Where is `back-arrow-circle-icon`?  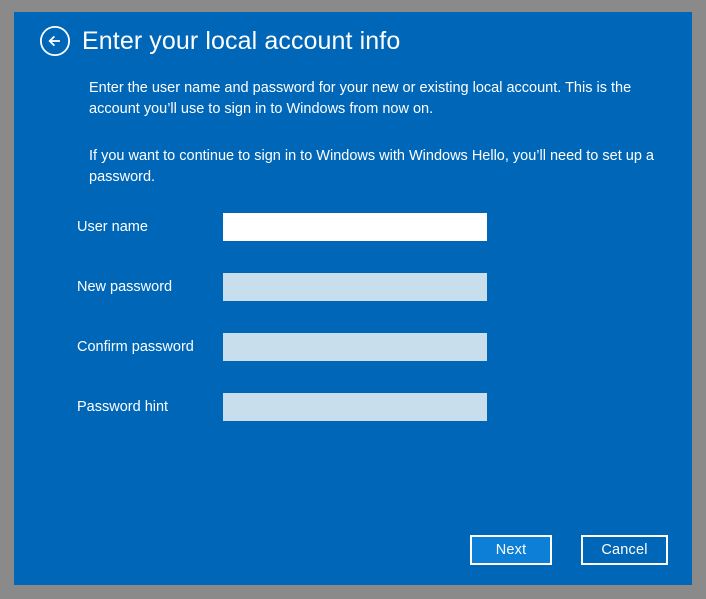 back-arrow-circle-icon is located at coordinates (55, 41).